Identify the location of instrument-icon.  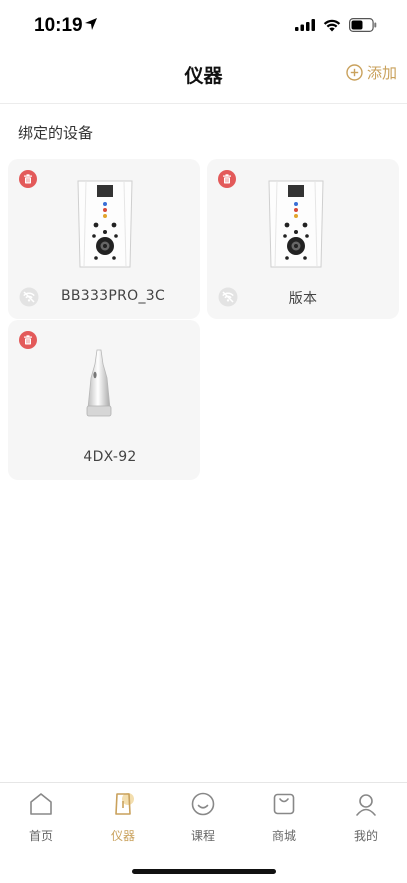
(124, 804).